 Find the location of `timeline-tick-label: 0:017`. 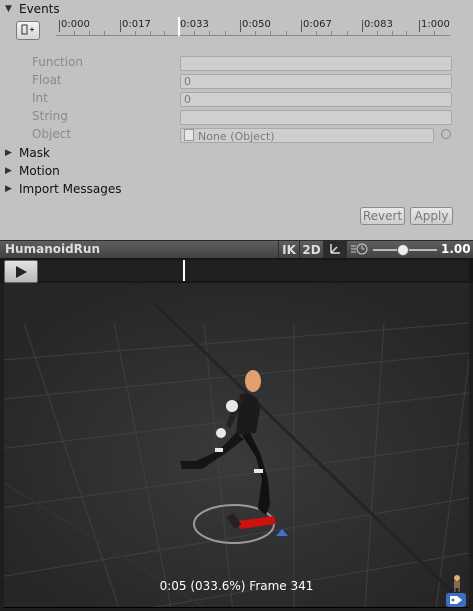

timeline-tick-label: 0:017 is located at coordinates (136, 24).